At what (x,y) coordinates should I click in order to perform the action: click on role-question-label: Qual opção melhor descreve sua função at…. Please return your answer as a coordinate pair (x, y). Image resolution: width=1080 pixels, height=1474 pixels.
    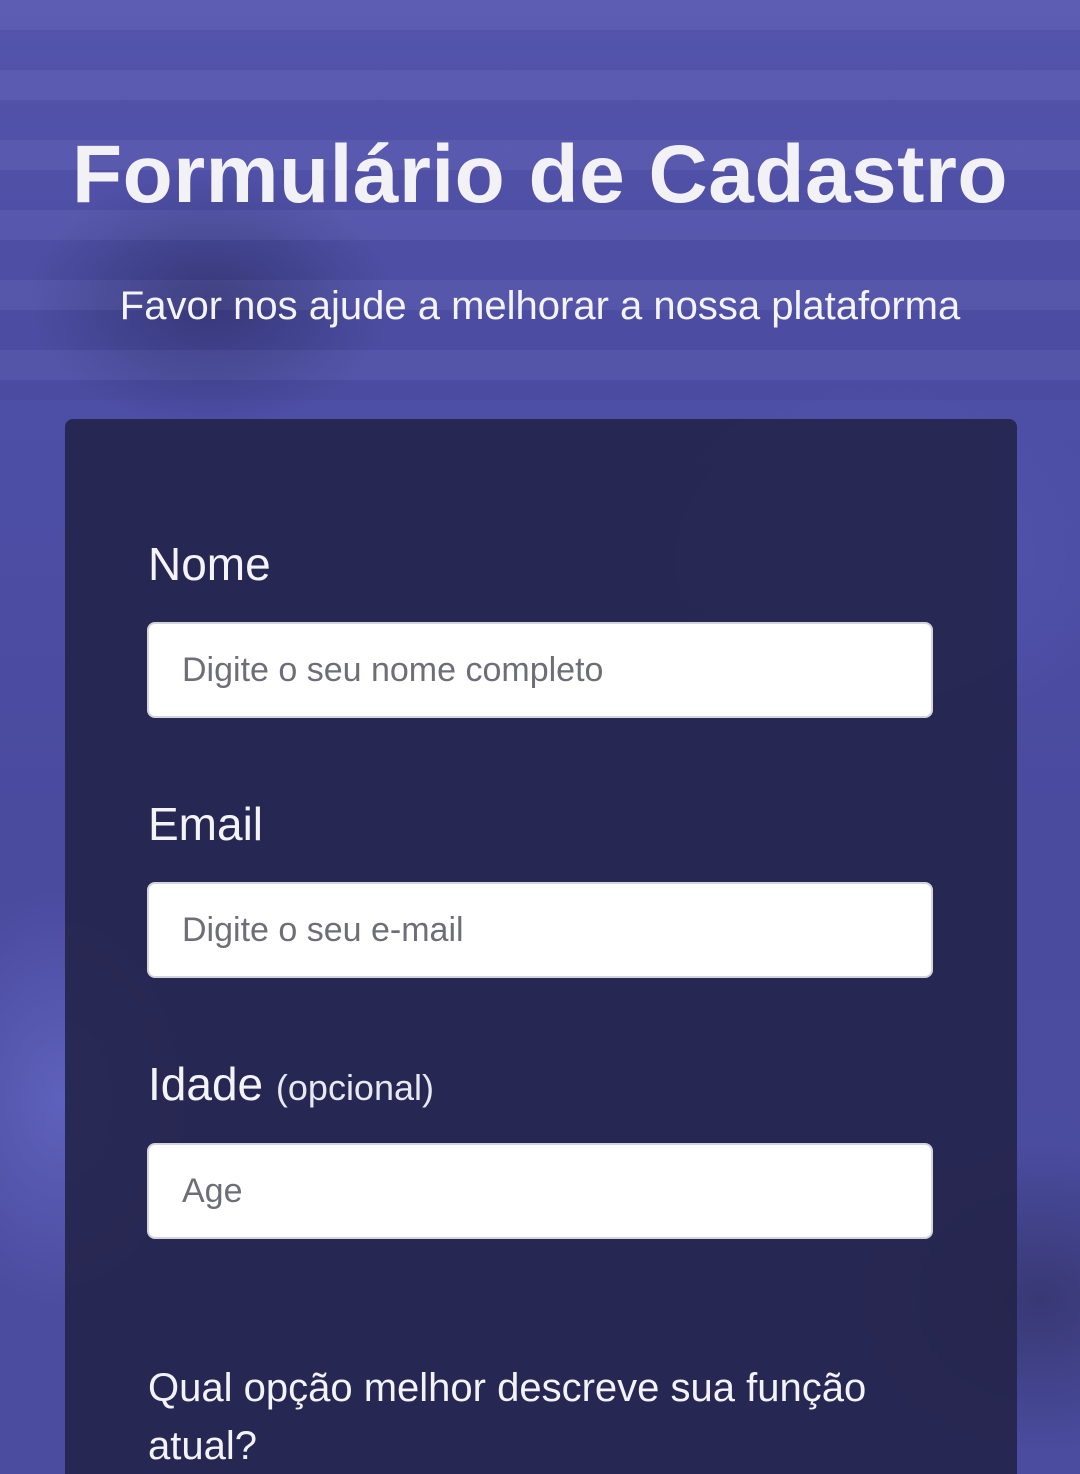
    Looking at the image, I should click on (507, 1417).